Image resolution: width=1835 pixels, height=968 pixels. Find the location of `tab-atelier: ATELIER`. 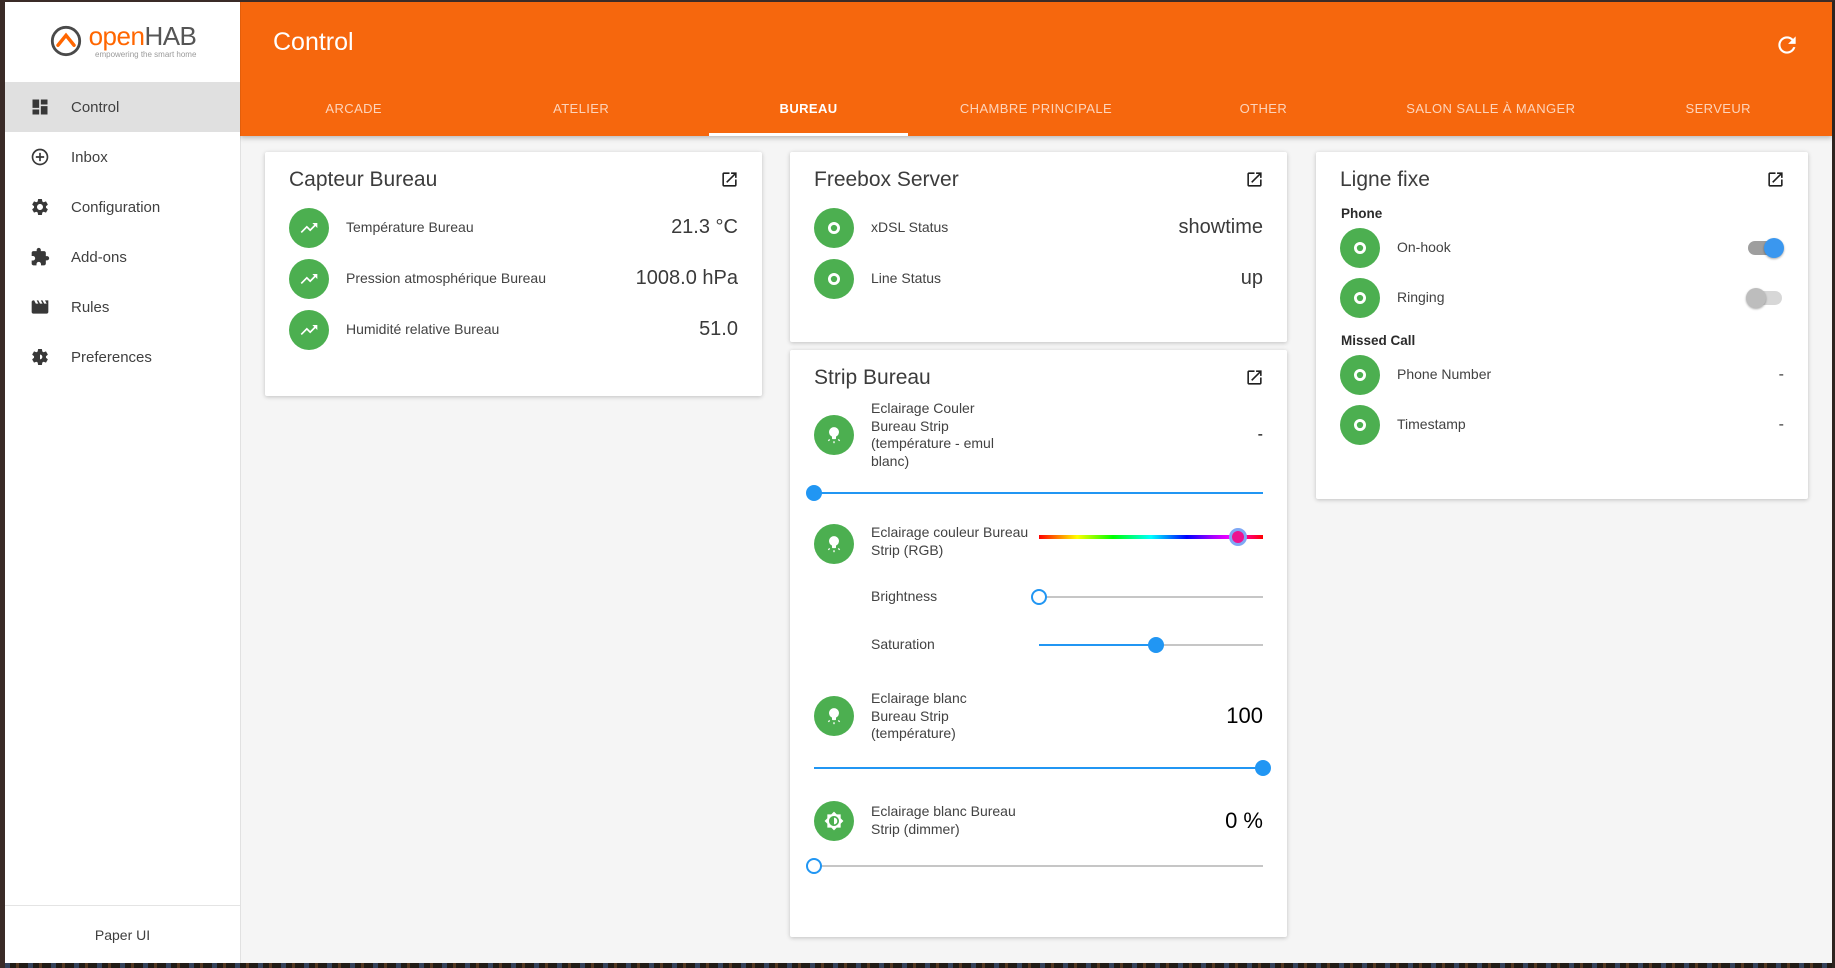

tab-atelier: ATELIER is located at coordinates (580, 108).